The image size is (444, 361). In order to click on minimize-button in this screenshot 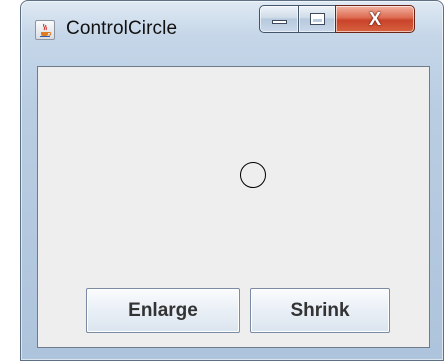, I will do `click(279, 19)`.